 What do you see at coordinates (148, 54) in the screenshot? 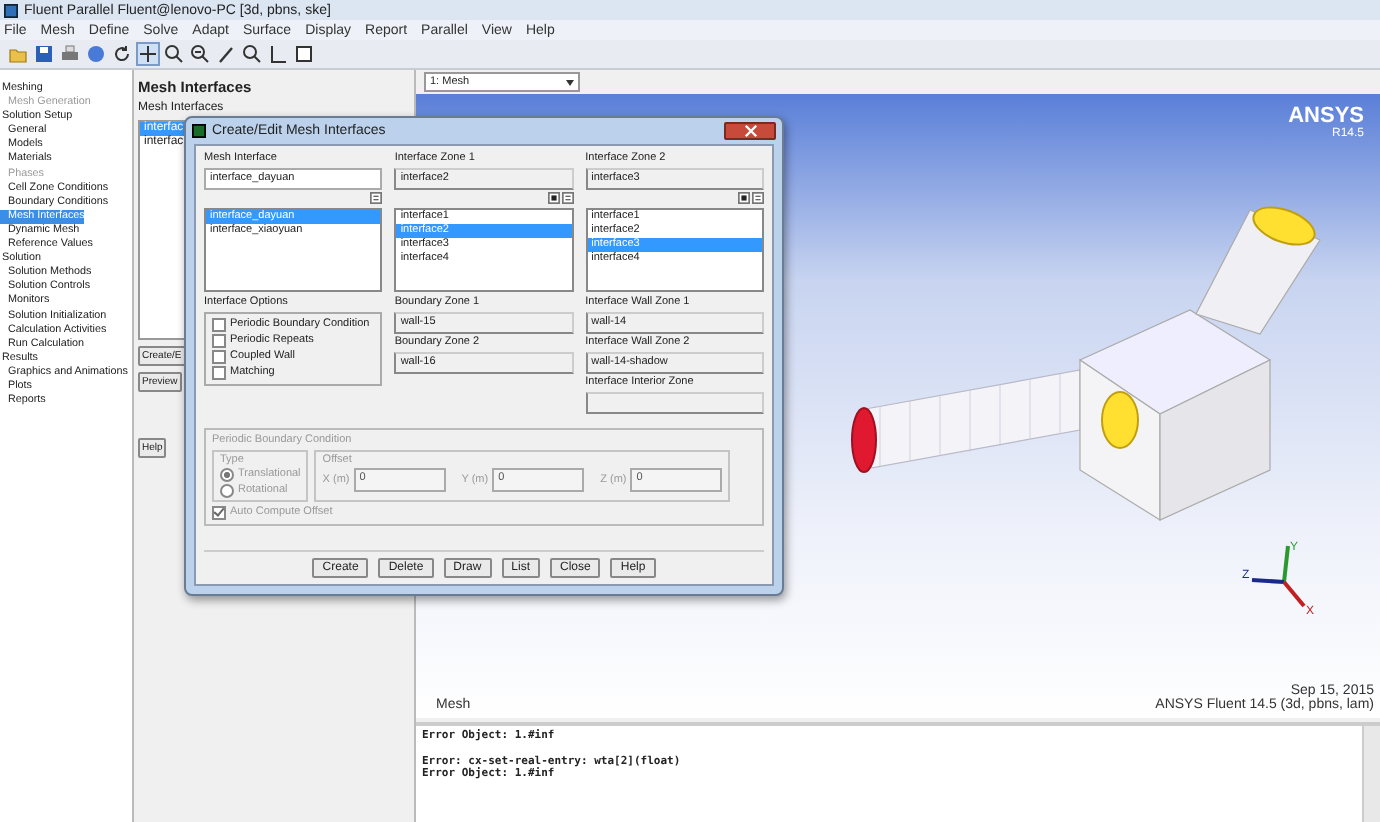
I see `move-icon` at bounding box center [148, 54].